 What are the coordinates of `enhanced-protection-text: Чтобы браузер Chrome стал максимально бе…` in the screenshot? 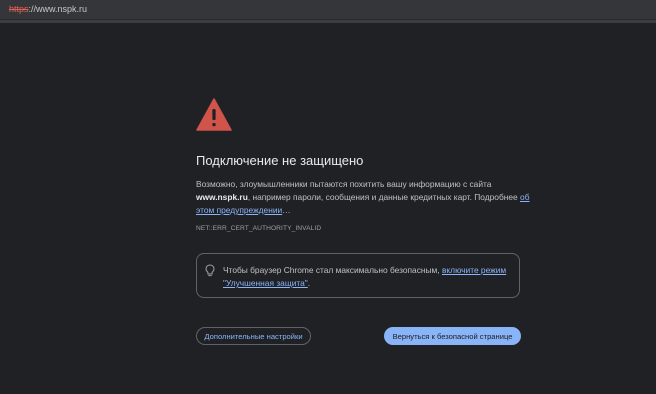 It's located at (369, 277).